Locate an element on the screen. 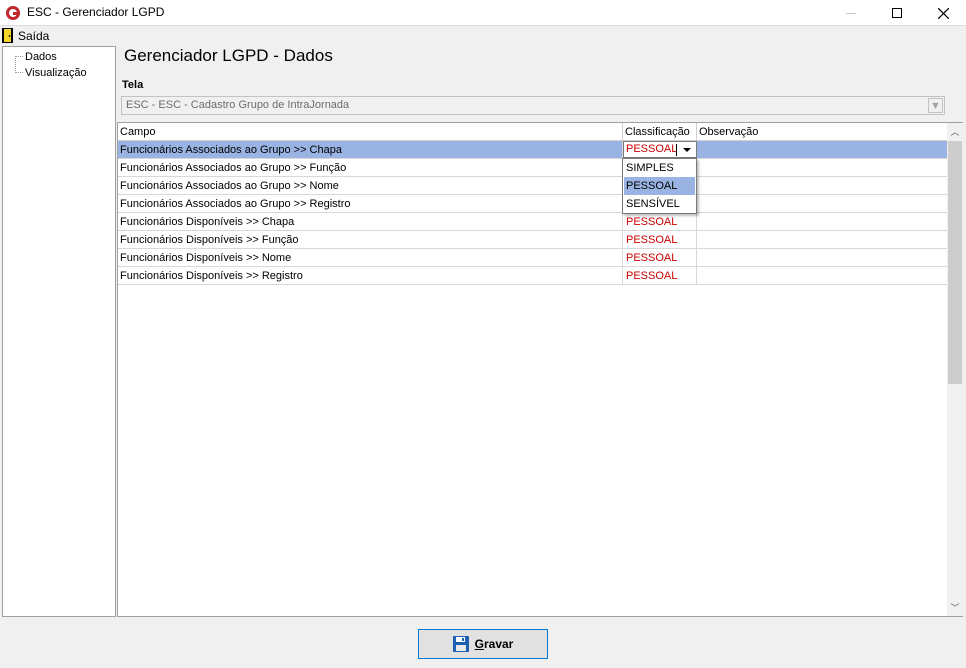 The width and height of the screenshot is (966, 668). tree-item-visualizacao: Visualização is located at coordinates (51, 72).